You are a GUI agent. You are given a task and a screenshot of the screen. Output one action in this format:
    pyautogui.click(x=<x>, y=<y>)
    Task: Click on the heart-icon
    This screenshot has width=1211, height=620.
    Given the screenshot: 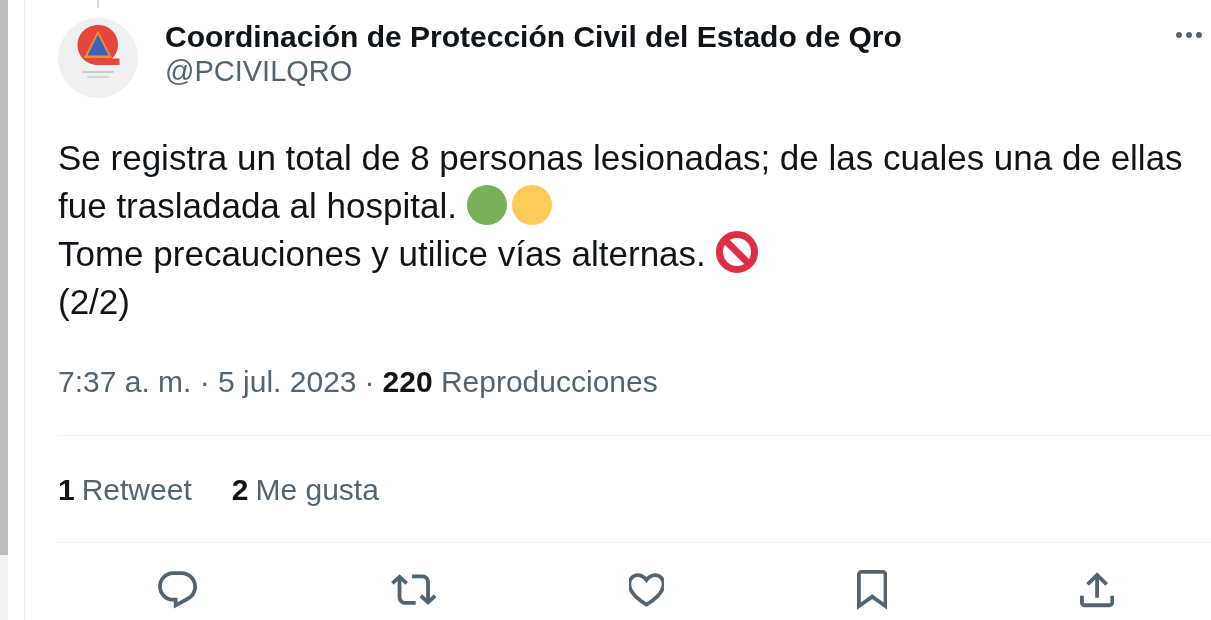 What is the action you would take?
    pyautogui.click(x=646, y=590)
    